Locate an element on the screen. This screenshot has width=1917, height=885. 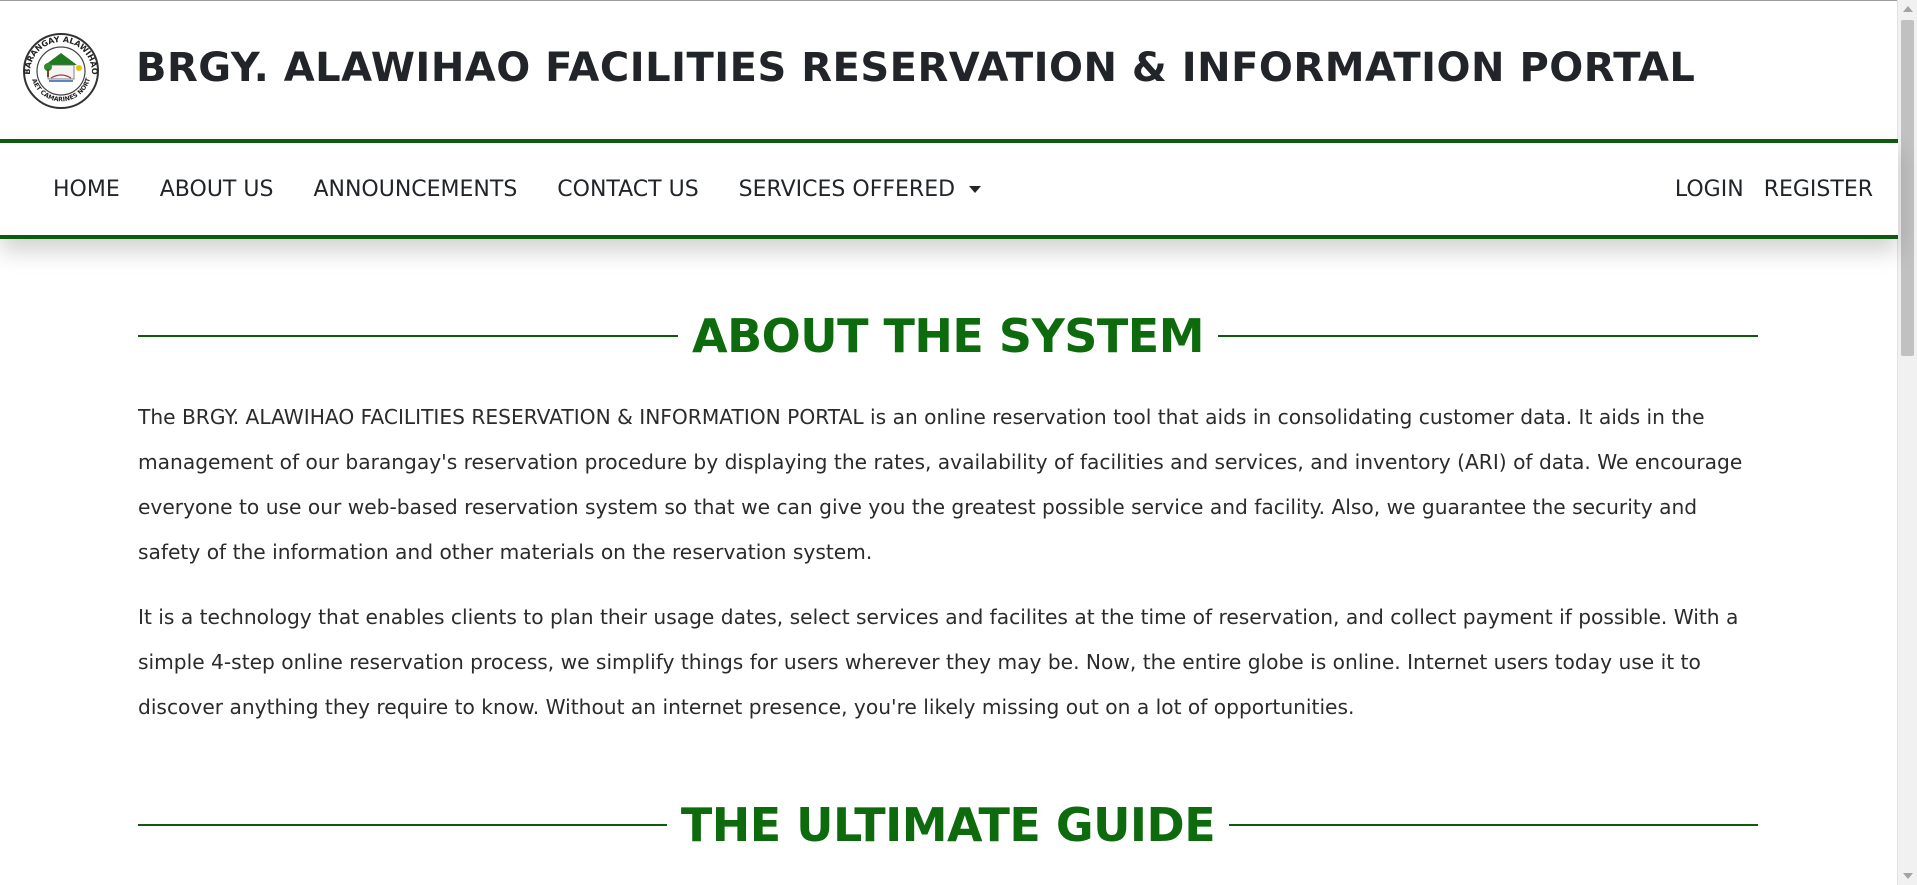
barangay-logo: BARANGAY ALAWIHAO DAET CAMARINES NORTE is located at coordinates (59, 67).